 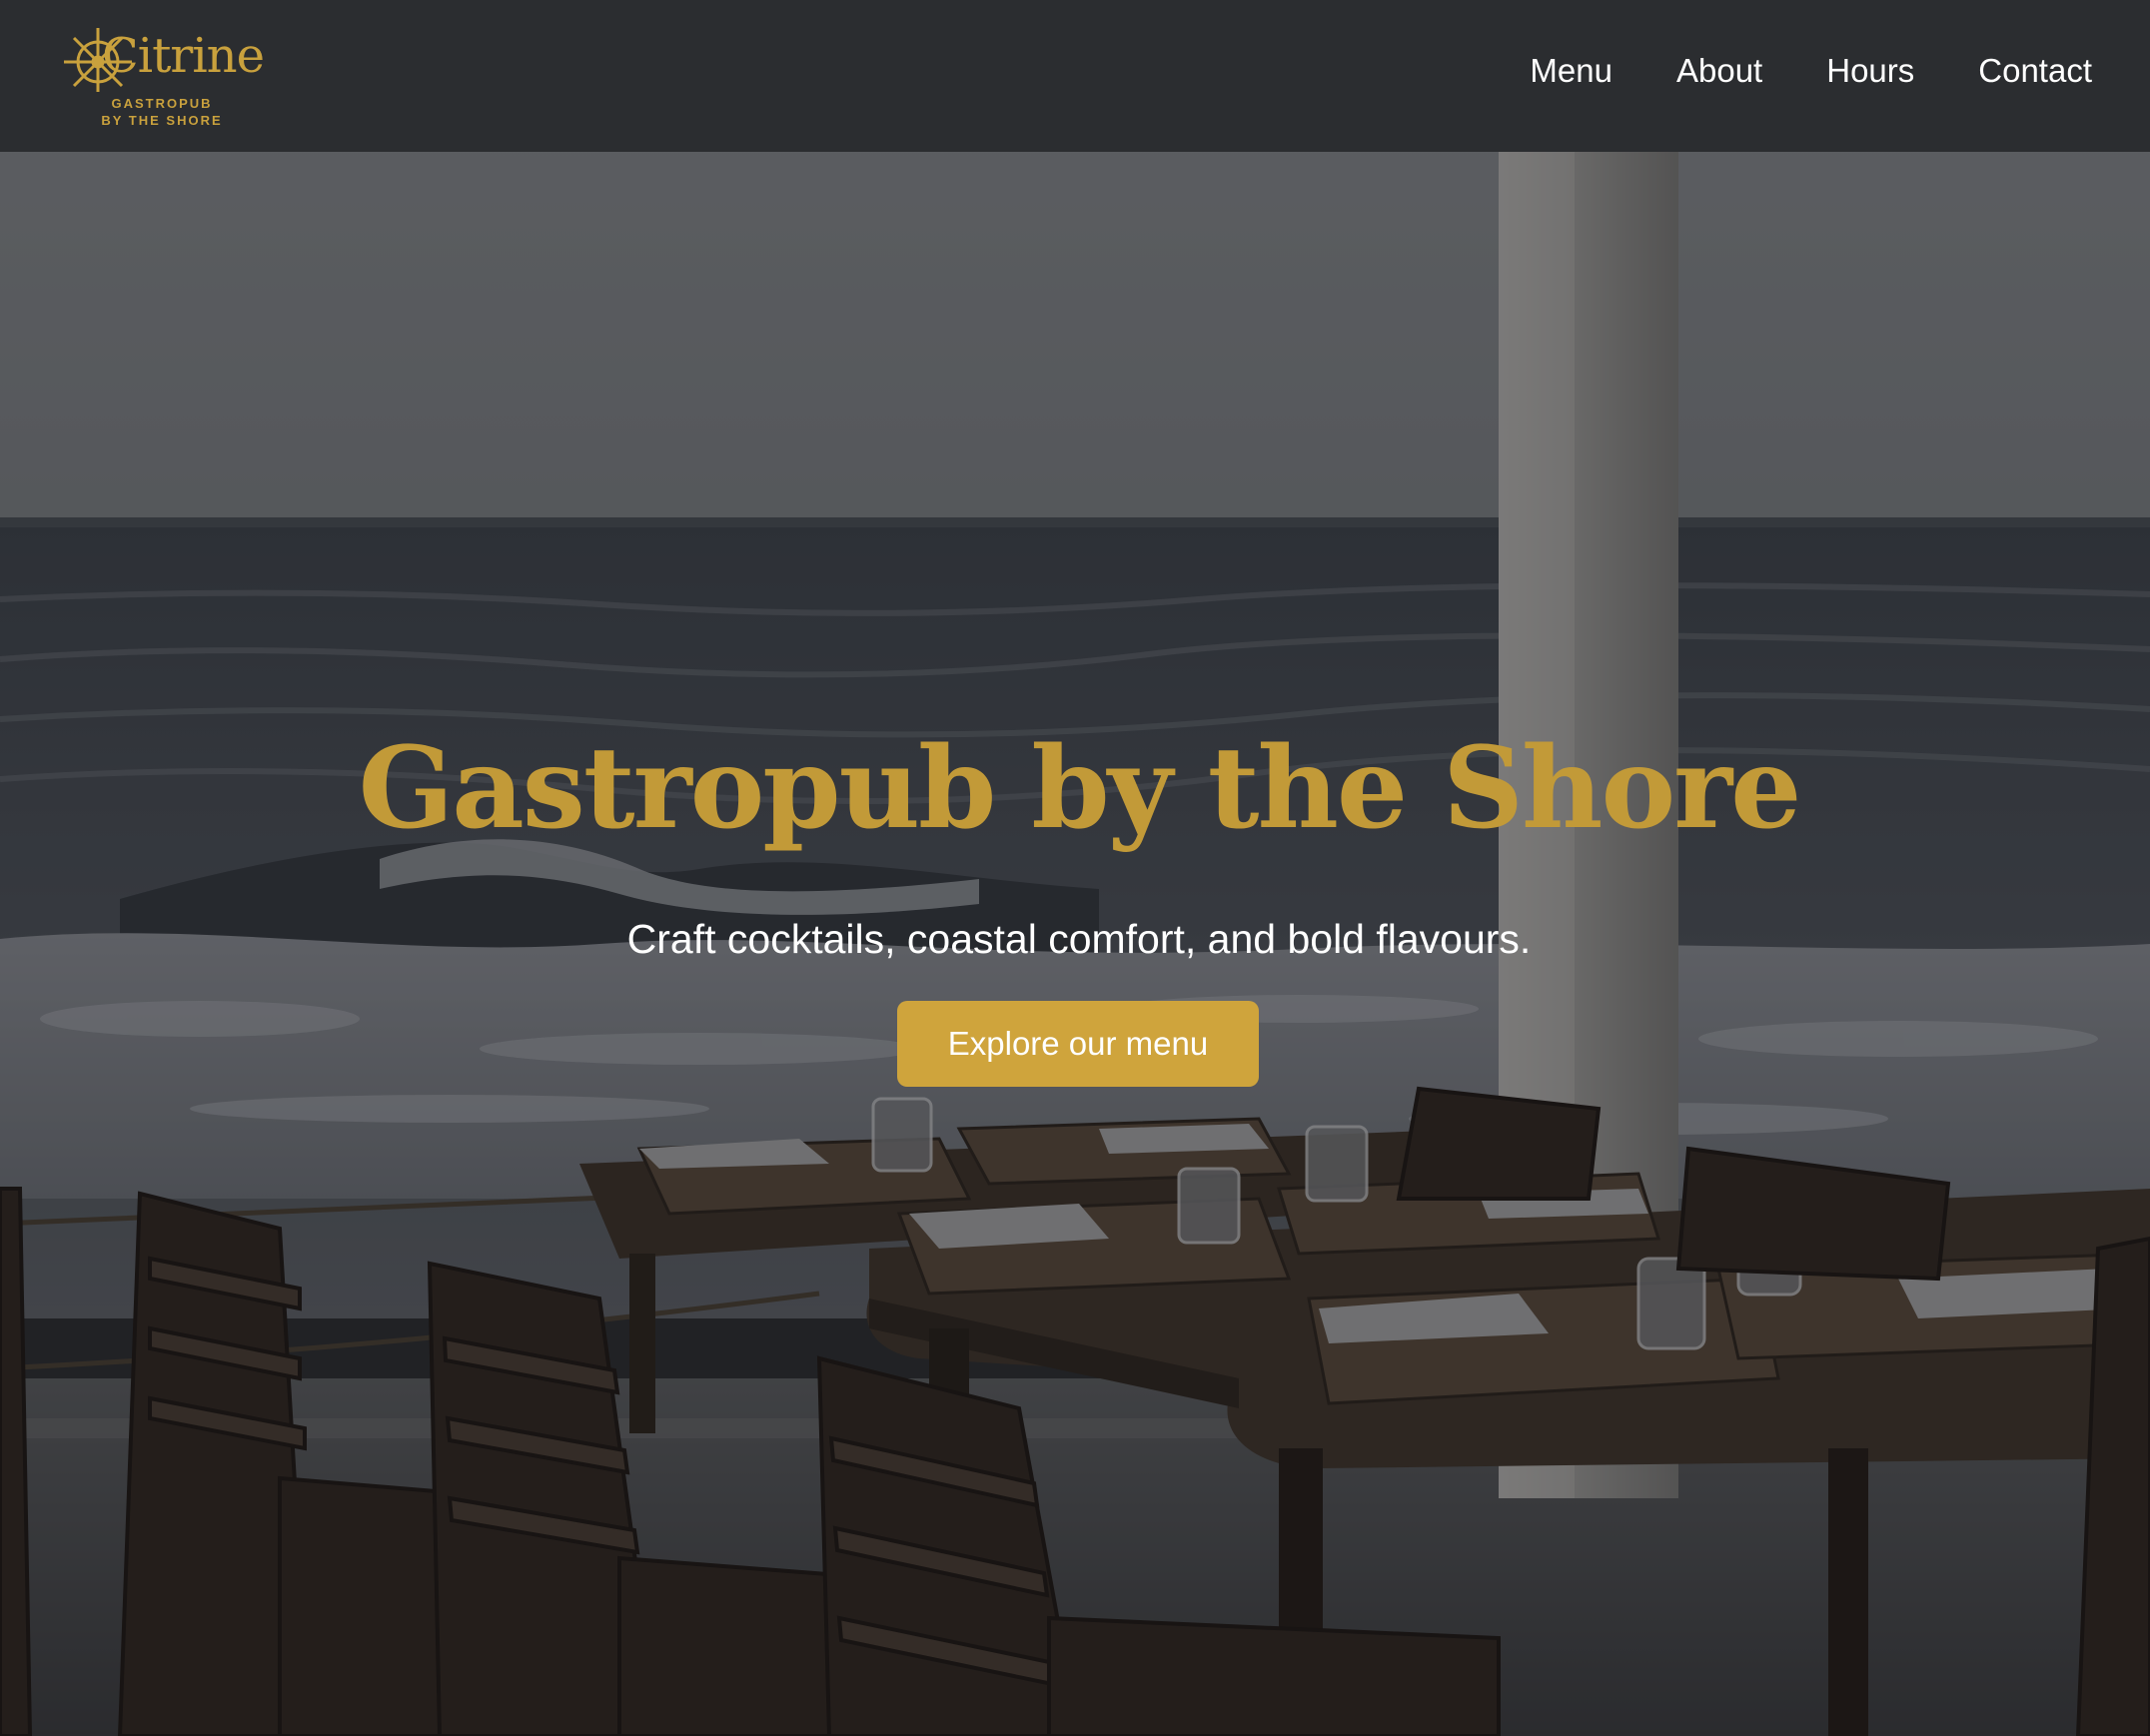 I want to click on brand-tagline-line2: BY THE SHORE, so click(x=162, y=120).